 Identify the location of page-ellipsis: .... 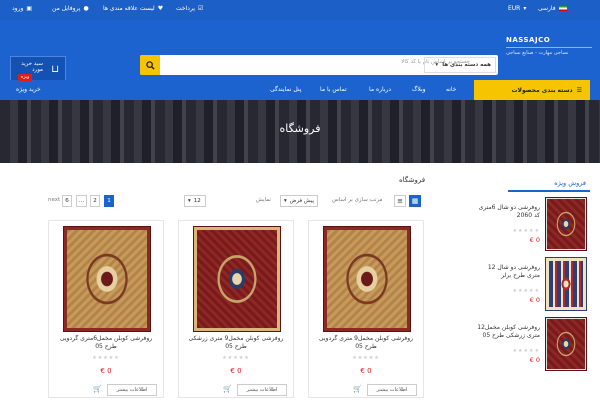
(82, 201).